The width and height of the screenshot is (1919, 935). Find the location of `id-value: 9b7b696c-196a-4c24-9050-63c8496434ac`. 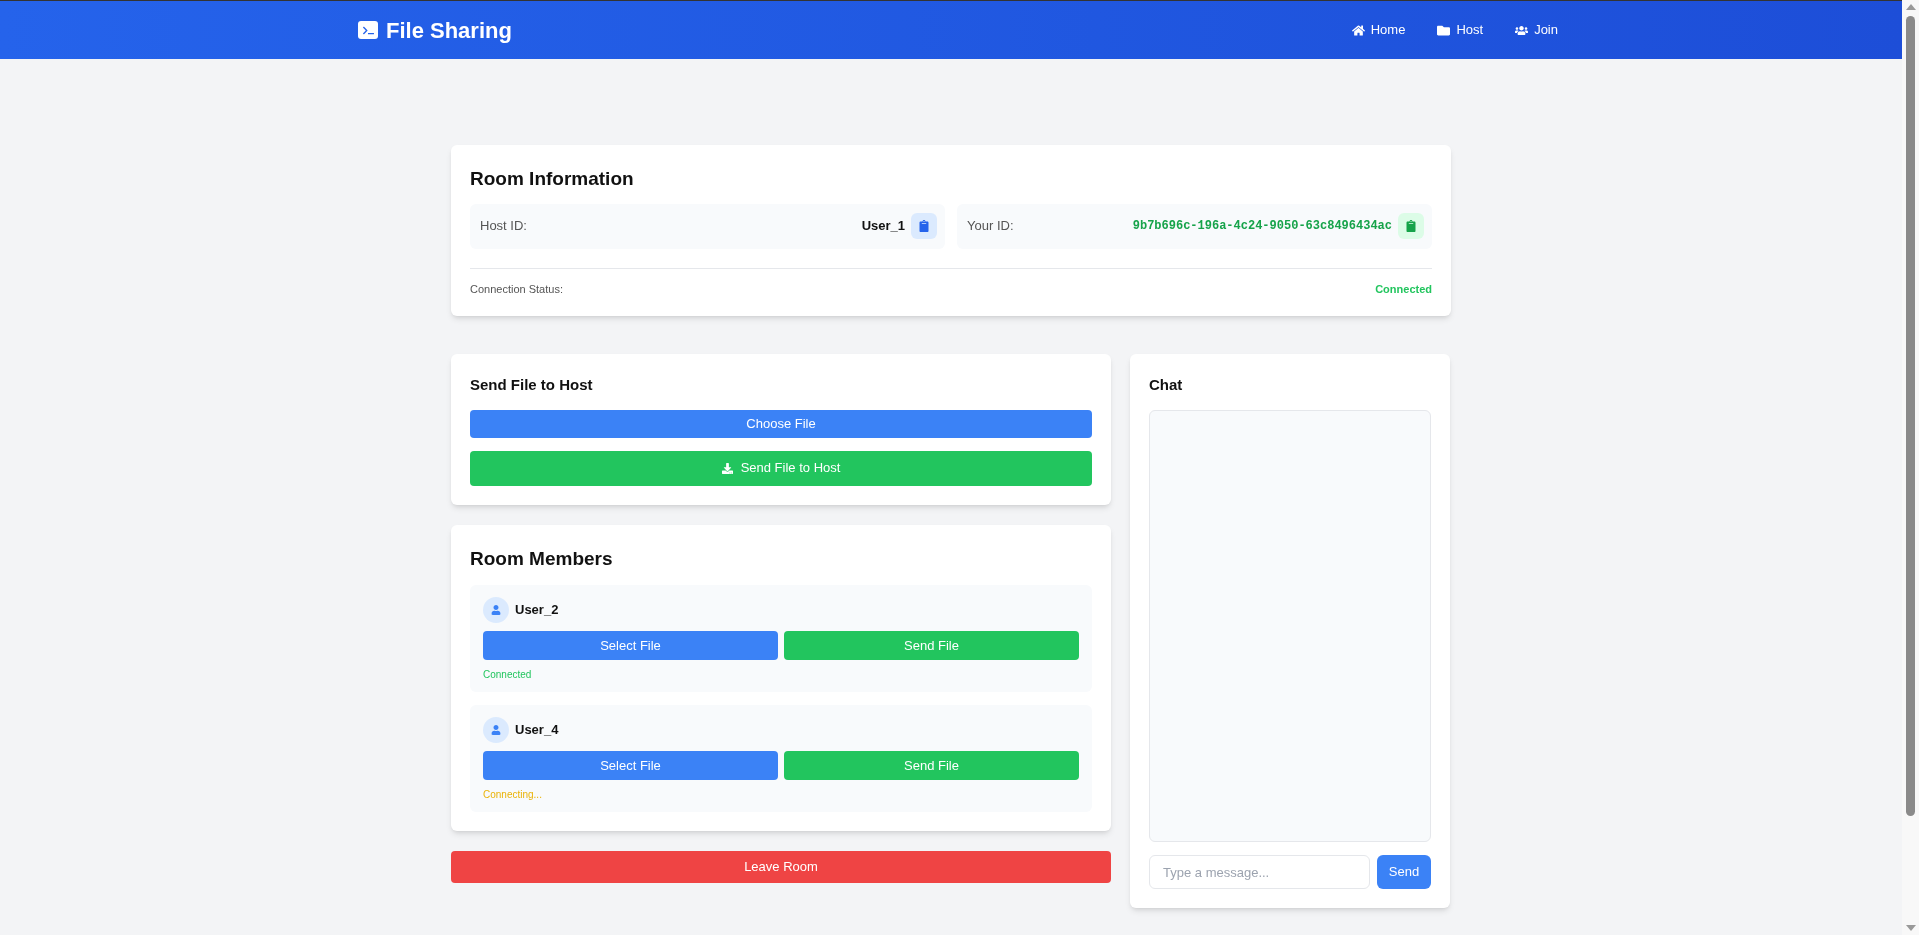

id-value: 9b7b696c-196a-4c24-9050-63c8496434ac is located at coordinates (1262, 226).